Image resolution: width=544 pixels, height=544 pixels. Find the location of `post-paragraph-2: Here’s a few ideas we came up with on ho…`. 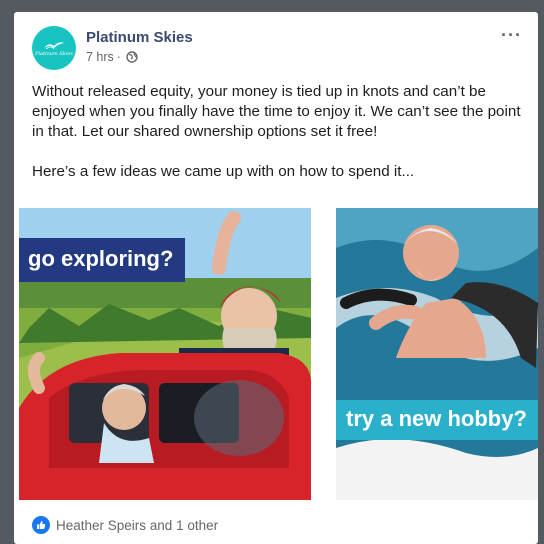

post-paragraph-2: Here’s a few ideas we came up with on ho… is located at coordinates (223, 171).